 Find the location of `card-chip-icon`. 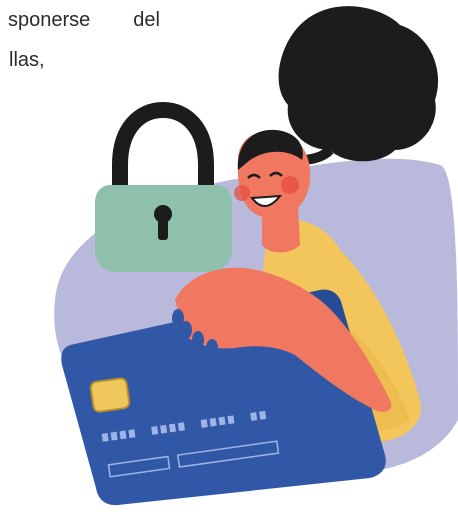

card-chip-icon is located at coordinates (110, 395).